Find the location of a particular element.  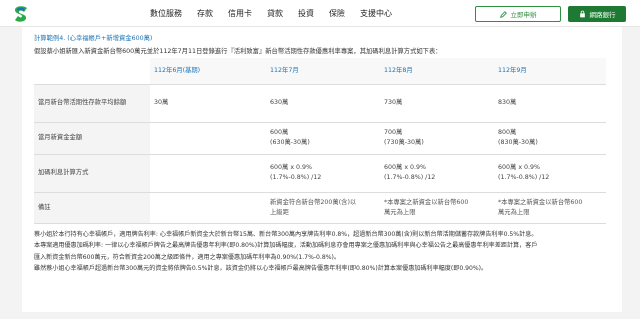

online-banking-label: 網路銀行 is located at coordinates (602, 15).